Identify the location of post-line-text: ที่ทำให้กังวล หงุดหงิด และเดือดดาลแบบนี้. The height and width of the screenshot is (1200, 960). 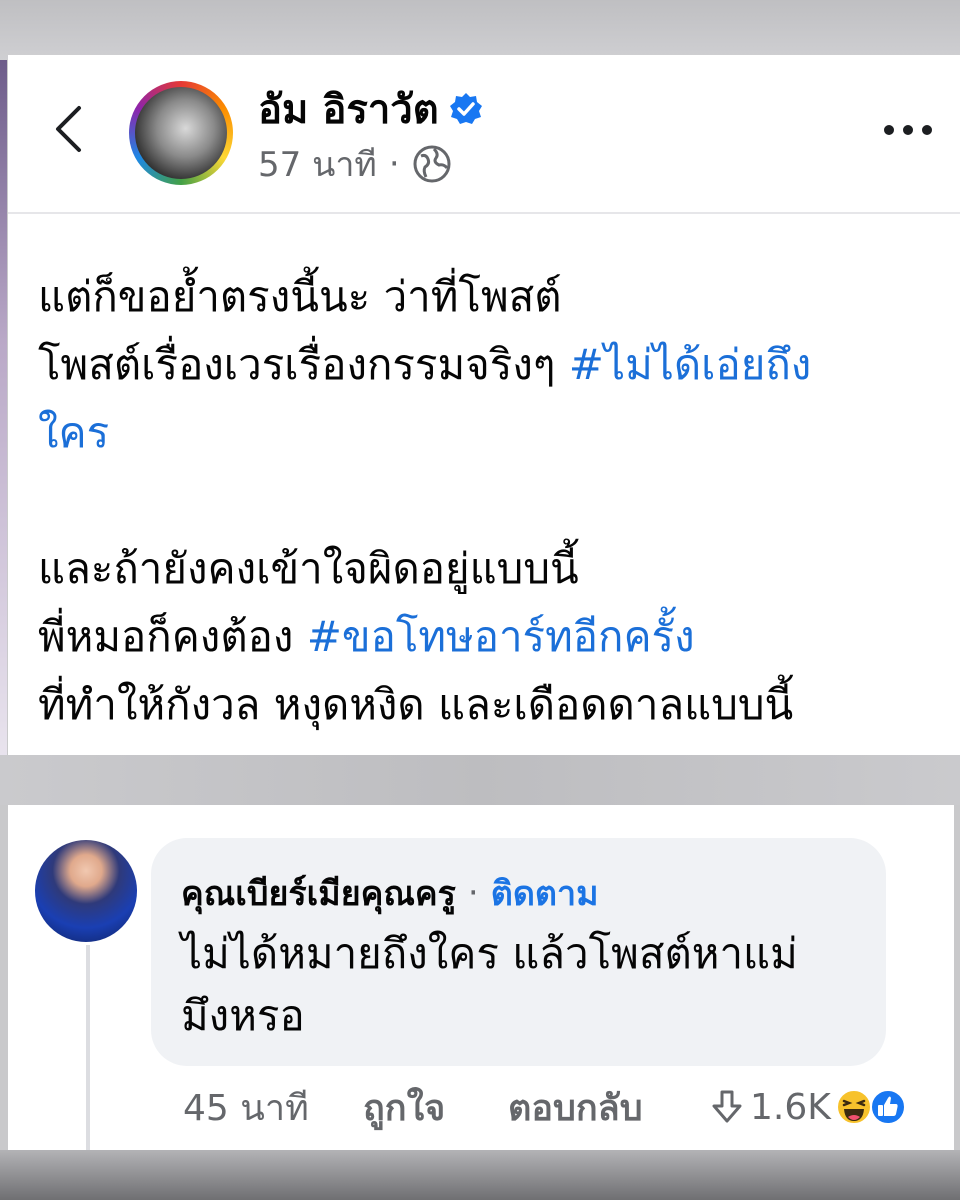
(416, 704).